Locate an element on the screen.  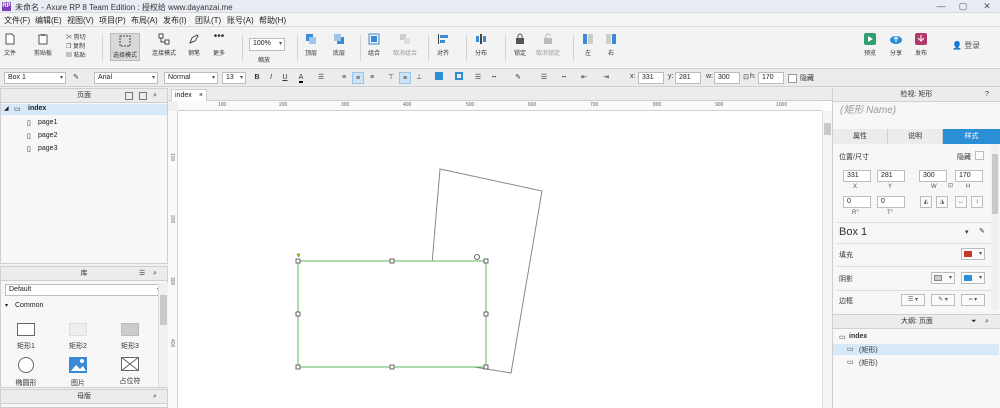
valign-top-icon: ⊤ is located at coordinates (391, 78).